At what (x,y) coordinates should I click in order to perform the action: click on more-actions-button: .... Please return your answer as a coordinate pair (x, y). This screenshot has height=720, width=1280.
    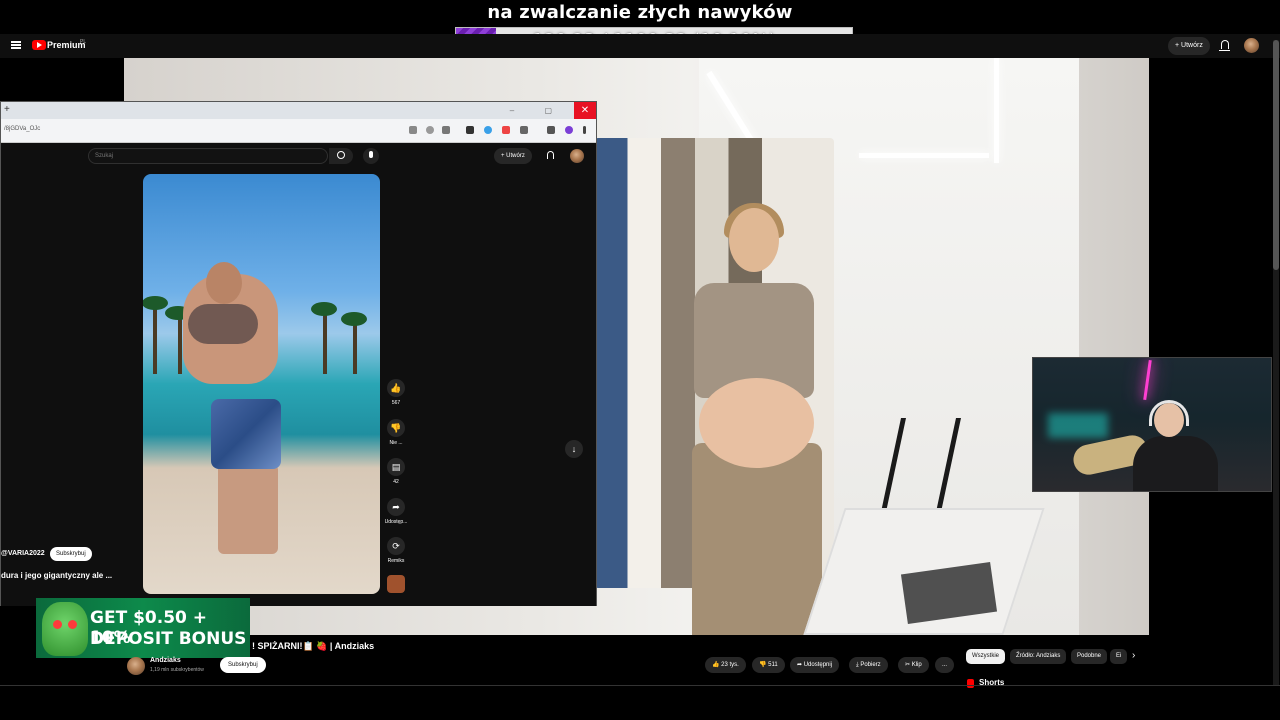
    Looking at the image, I should click on (945, 665).